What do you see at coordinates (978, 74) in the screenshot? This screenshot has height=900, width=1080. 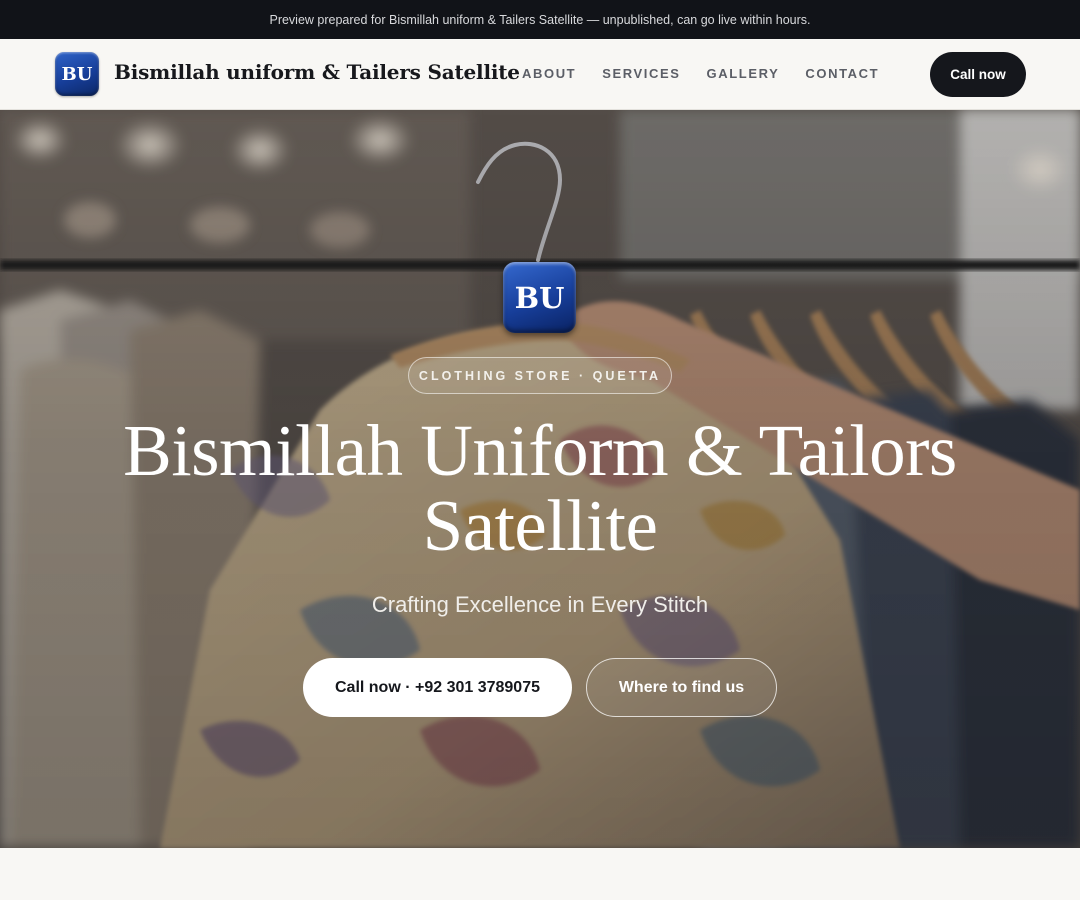 I see `header-call-button: Call now` at bounding box center [978, 74].